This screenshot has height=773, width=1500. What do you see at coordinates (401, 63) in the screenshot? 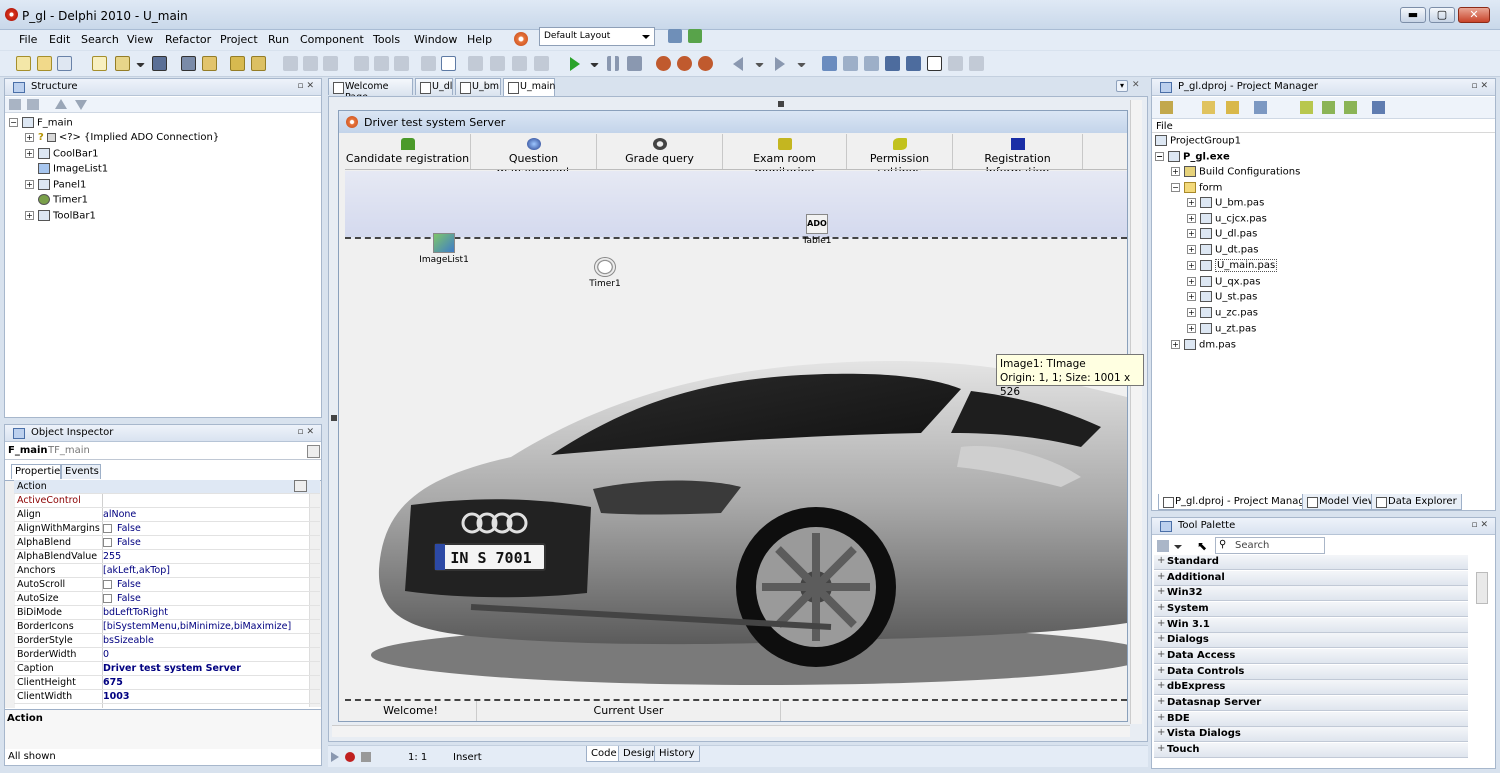
I see `align-bottom-icon` at bounding box center [401, 63].